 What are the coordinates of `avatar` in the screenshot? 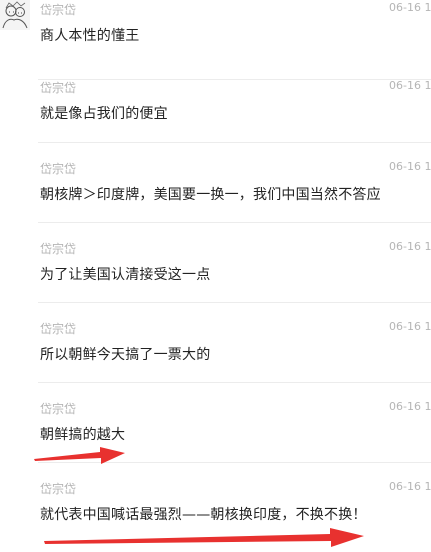 It's located at (15, 15).